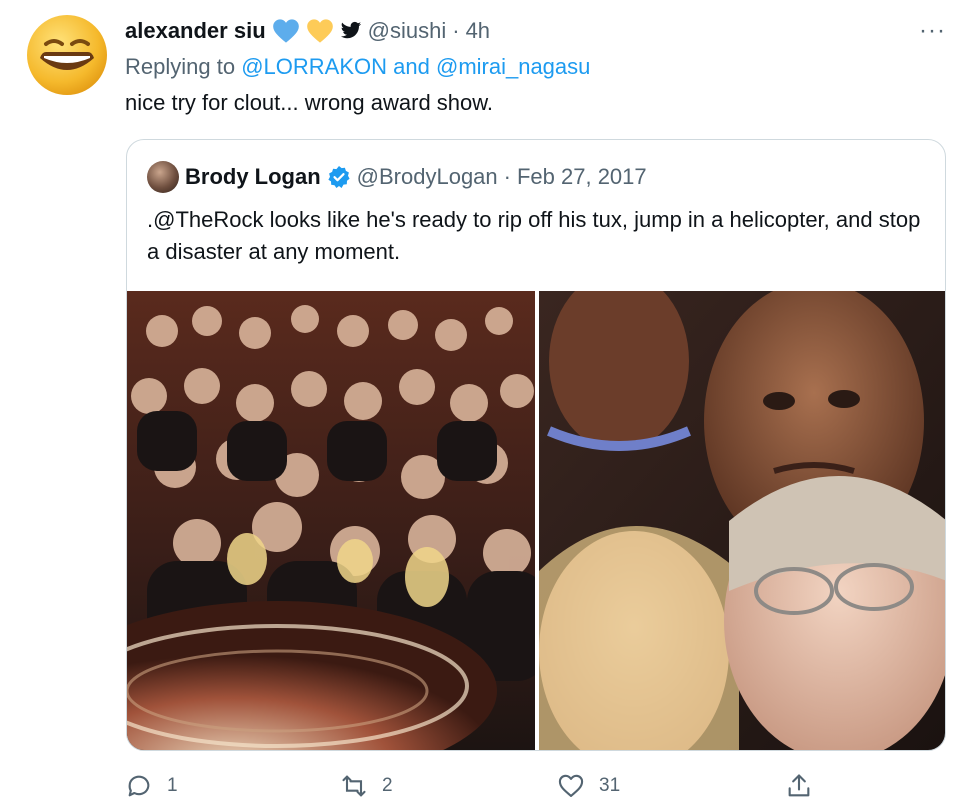 This screenshot has height=808, width=980. What do you see at coordinates (427, 177) in the screenshot?
I see `quoted-handle: @BrodyLogan` at bounding box center [427, 177].